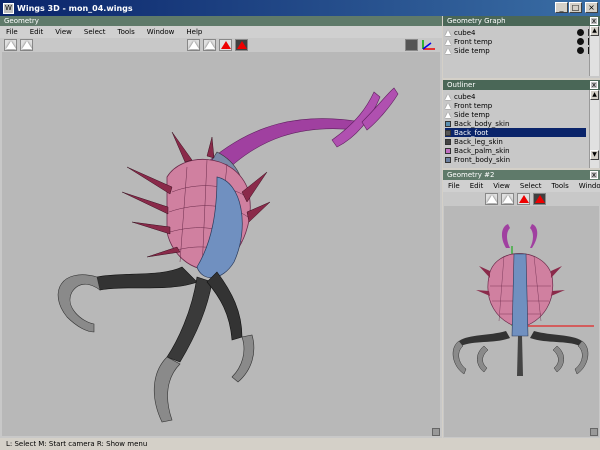 This screenshot has width=600, height=450. What do you see at coordinates (37, 32) in the screenshot?
I see `menu-edit: Edit` at bounding box center [37, 32].